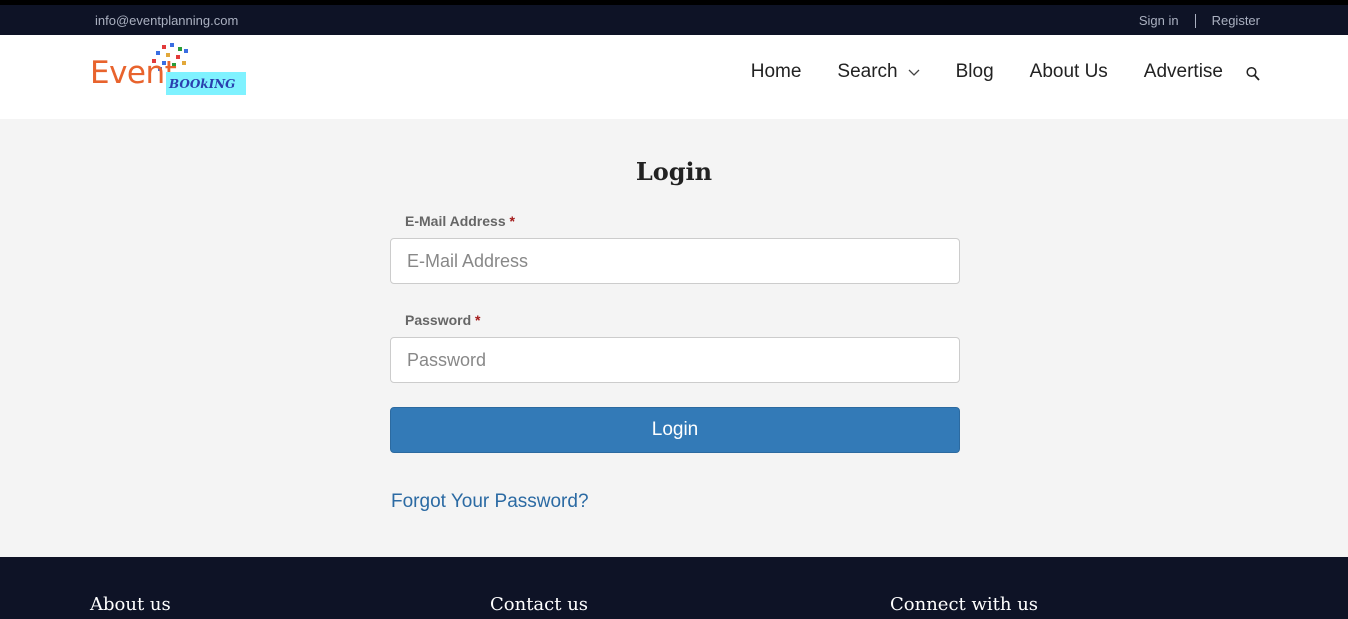 The image size is (1348, 619). I want to click on forgot-password-link: Forgot Your Password?, so click(490, 502).